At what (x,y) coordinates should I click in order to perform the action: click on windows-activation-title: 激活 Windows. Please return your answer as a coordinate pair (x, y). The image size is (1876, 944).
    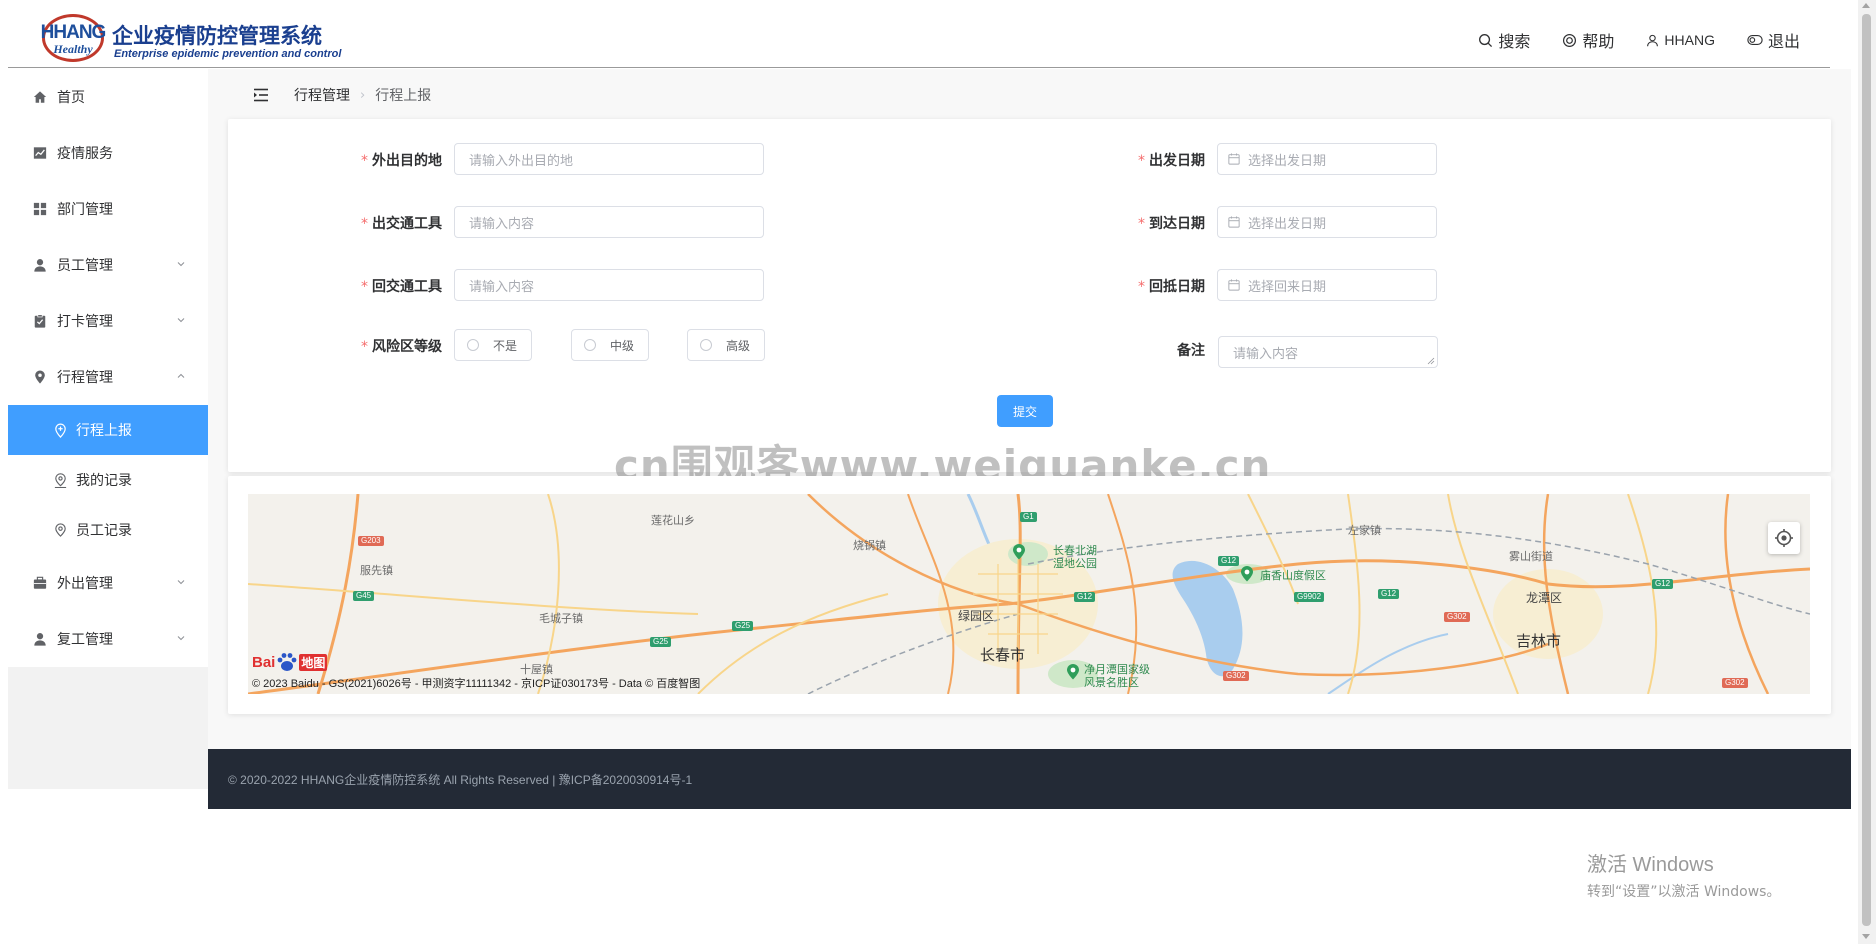
    Looking at the image, I should click on (1650, 865).